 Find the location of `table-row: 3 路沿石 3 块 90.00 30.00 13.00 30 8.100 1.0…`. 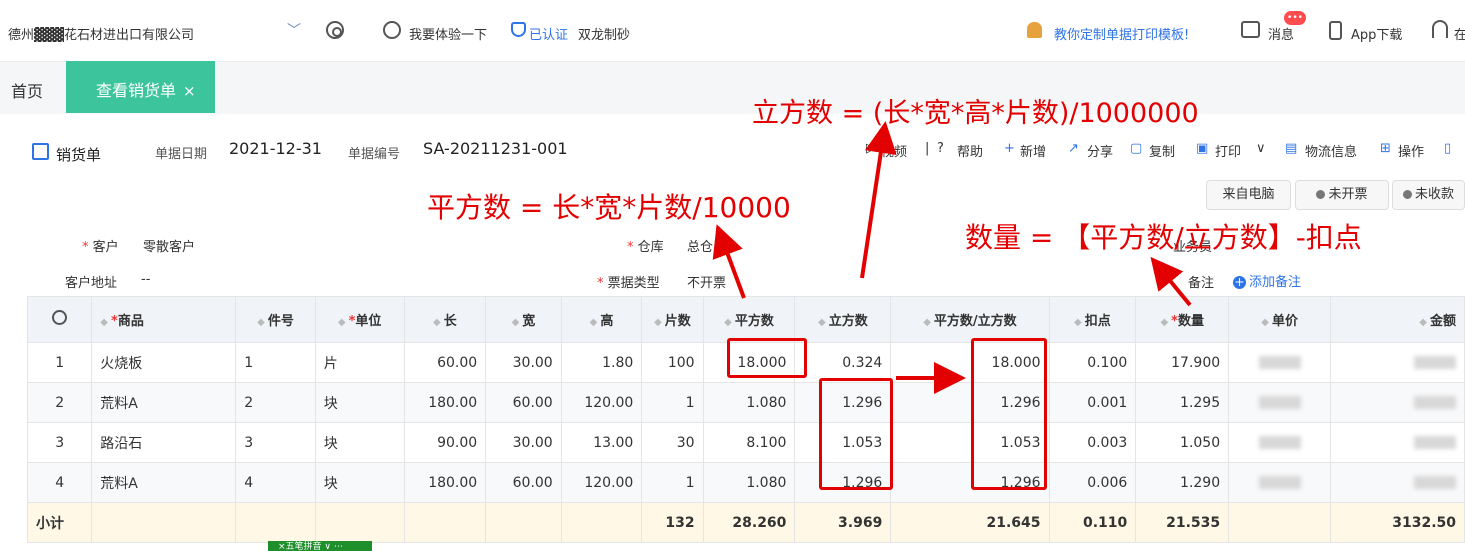

table-row: 3 路沿石 3 块 90.00 30.00 13.00 30 8.100 1.0… is located at coordinates (745, 442).